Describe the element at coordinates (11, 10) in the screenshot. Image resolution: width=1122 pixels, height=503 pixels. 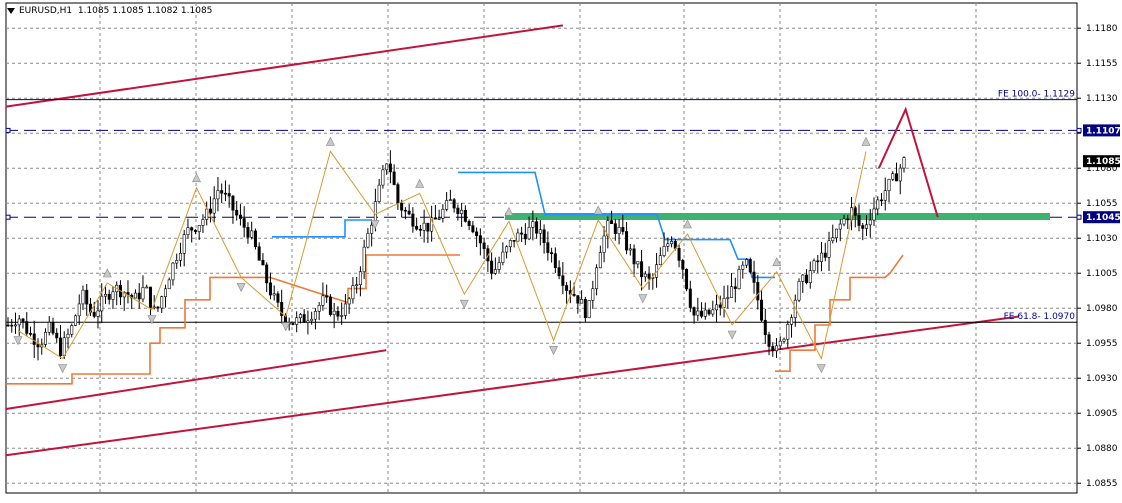
I see `dropdown-arrow-icon` at that location.